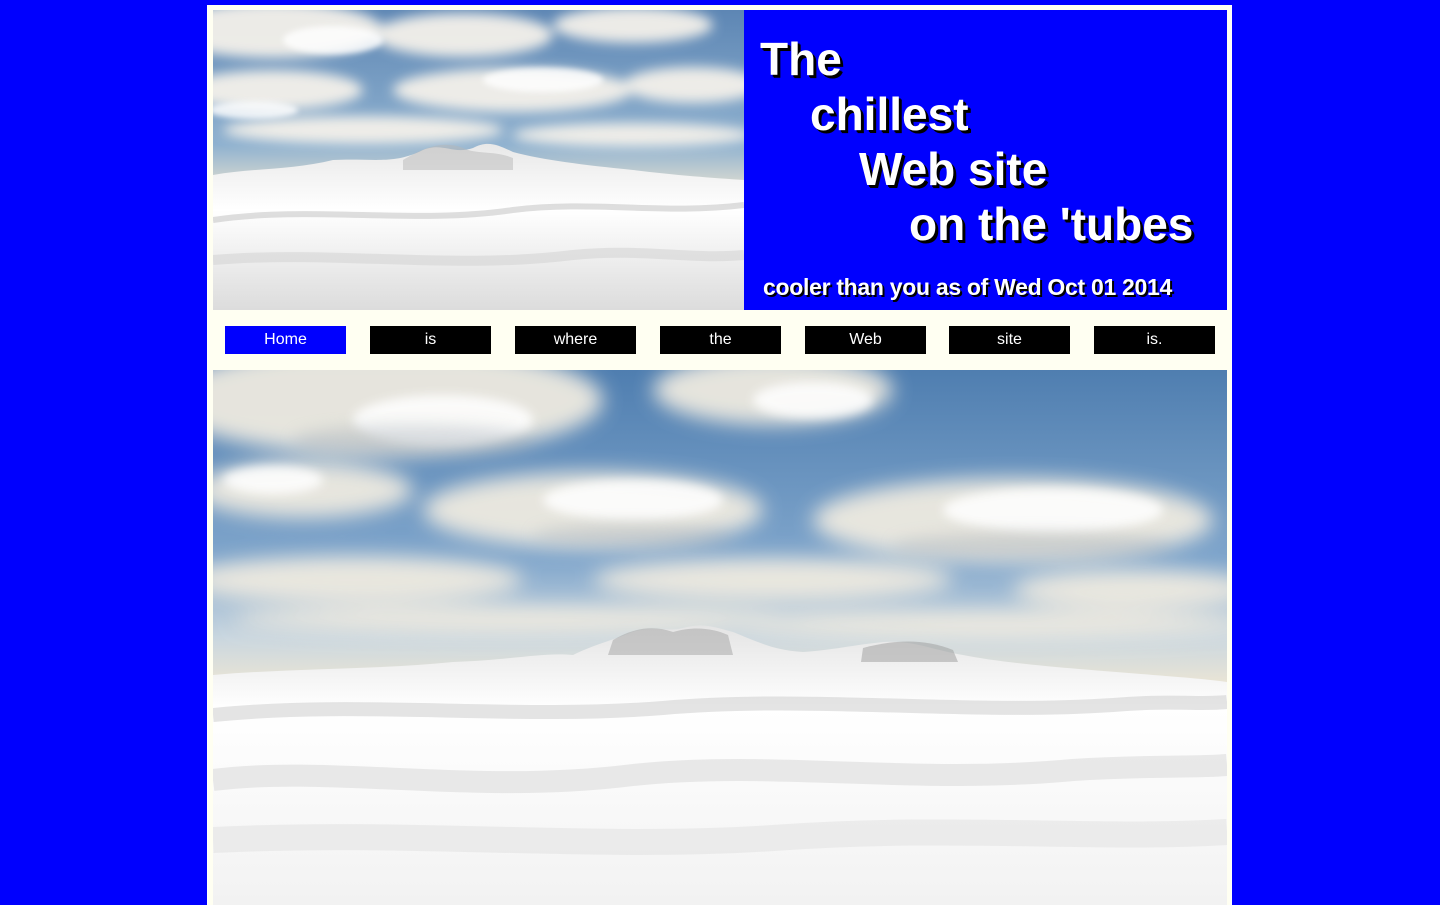 The image size is (1440, 905). Describe the element at coordinates (953, 169) in the screenshot. I see `site-title-line-3: Web site` at that location.